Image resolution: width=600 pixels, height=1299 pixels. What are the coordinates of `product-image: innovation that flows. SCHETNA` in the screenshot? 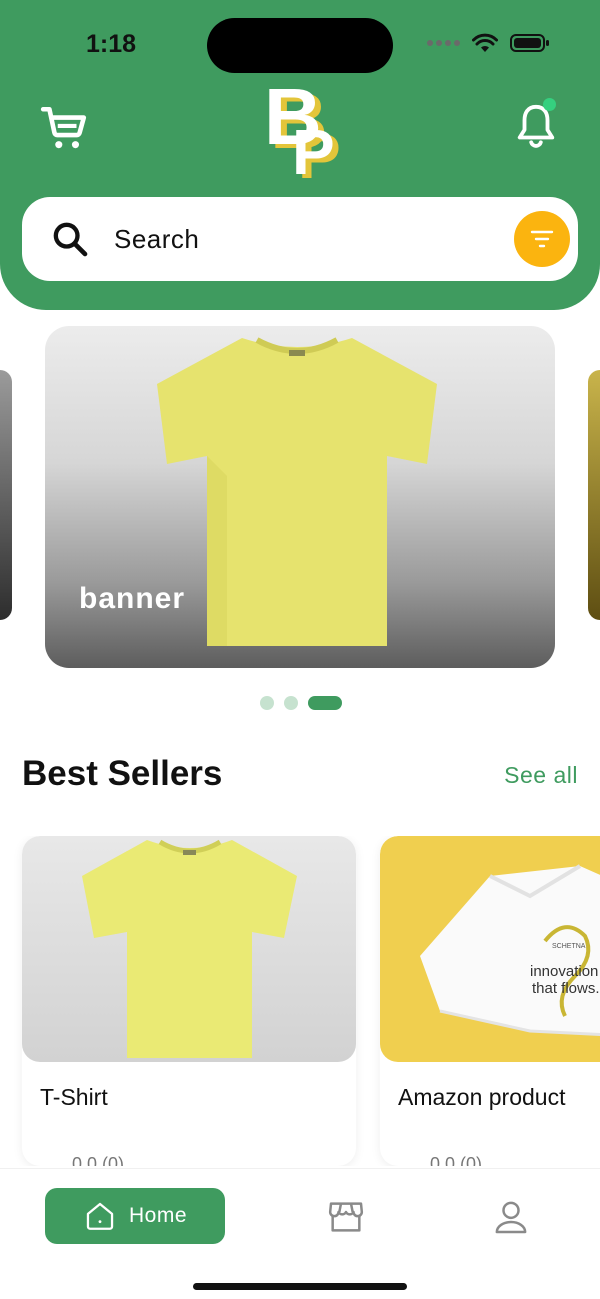 It's located at (490, 949).